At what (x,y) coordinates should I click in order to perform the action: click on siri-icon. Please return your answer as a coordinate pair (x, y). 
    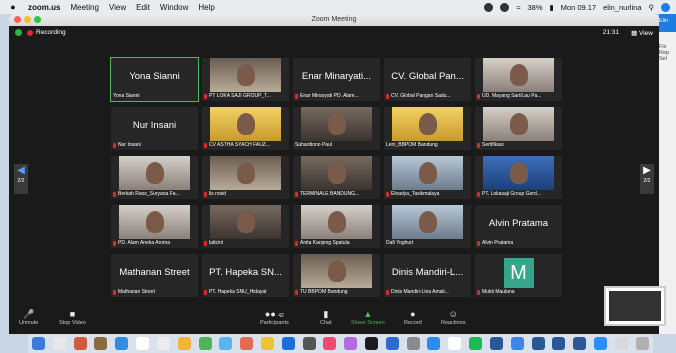
    Looking at the image, I should click on (665, 7).